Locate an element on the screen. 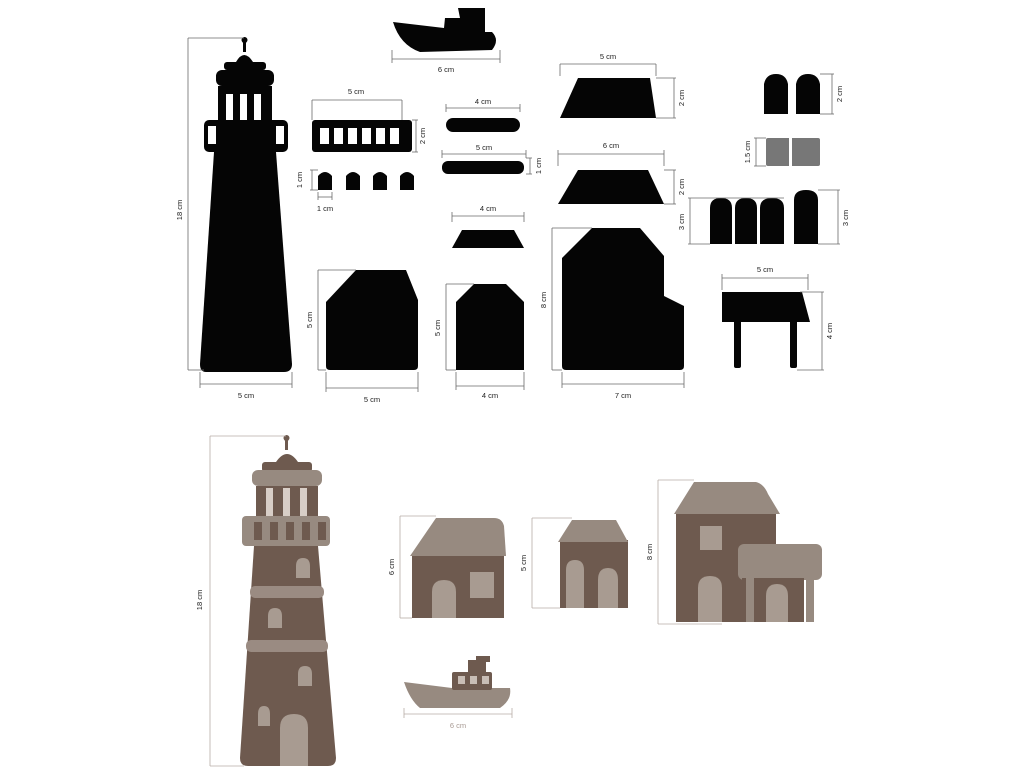 Image resolution: width=1024 pixels, height=768 pixels. railing-piece: 5 cm 2 cm is located at coordinates (369, 120).